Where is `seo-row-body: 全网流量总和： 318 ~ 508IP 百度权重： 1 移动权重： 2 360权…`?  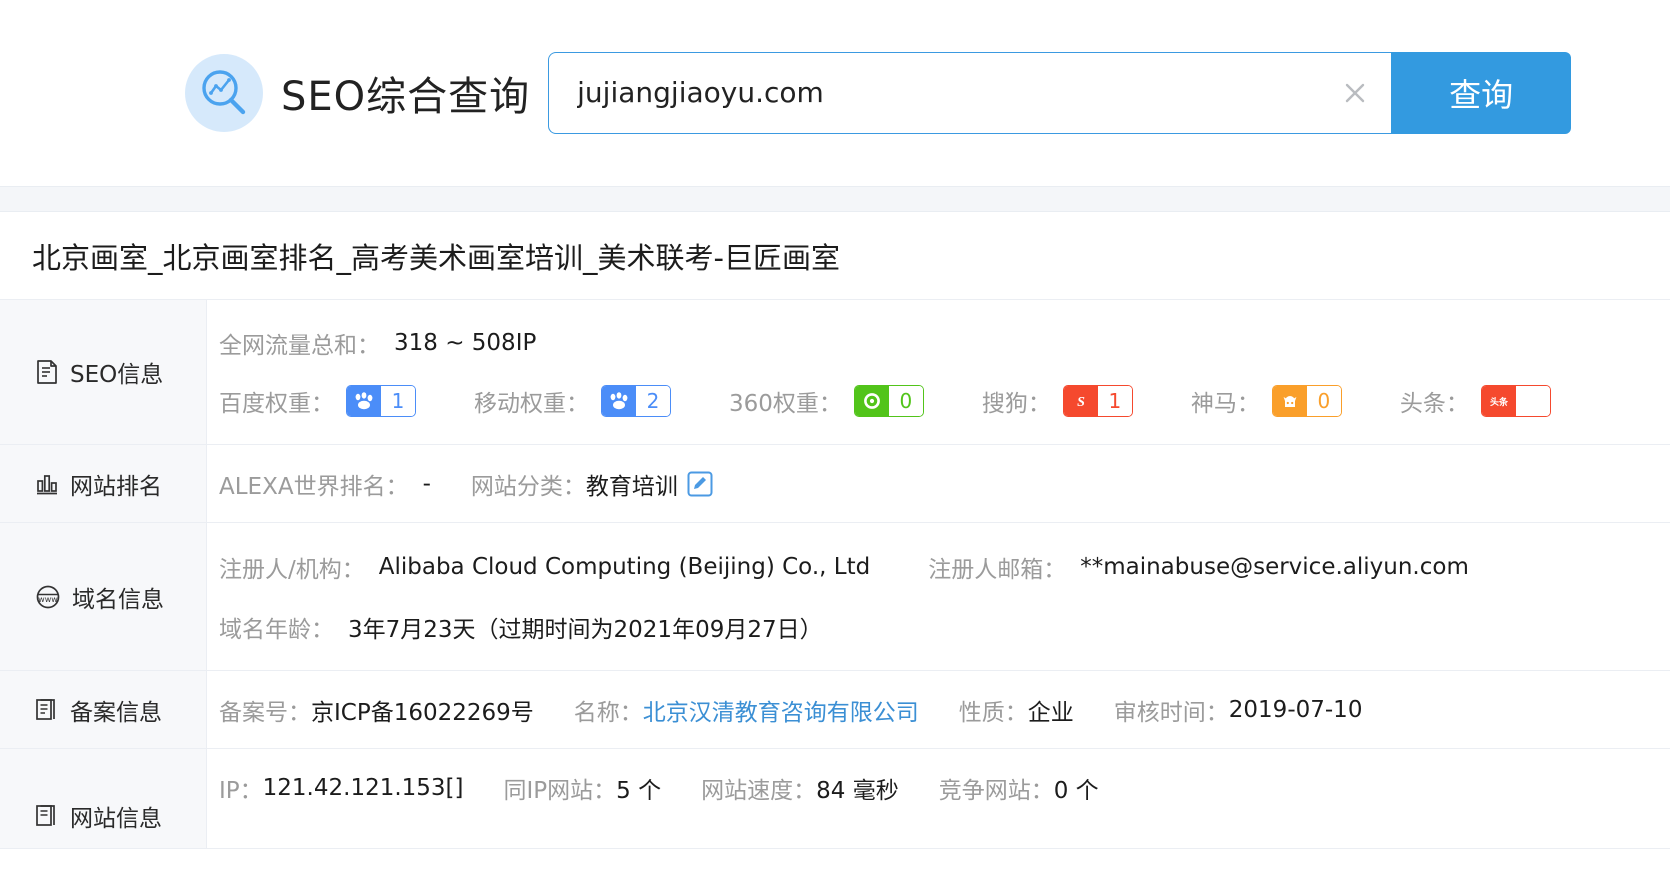 seo-row-body: 全网流量总和： 318 ~ 508IP 百度权重： 1 移动权重： 2 360权… is located at coordinates (938, 372).